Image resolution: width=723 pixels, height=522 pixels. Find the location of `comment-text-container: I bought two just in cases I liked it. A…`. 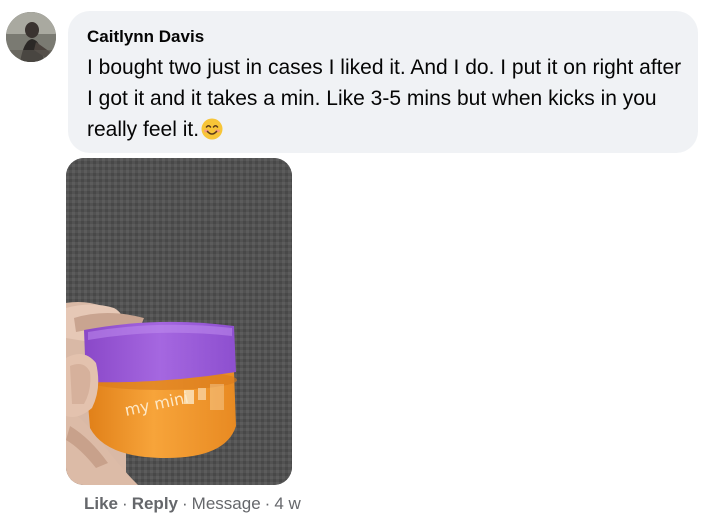

comment-text-container: I bought two just in cases I liked it. A… is located at coordinates (384, 98).